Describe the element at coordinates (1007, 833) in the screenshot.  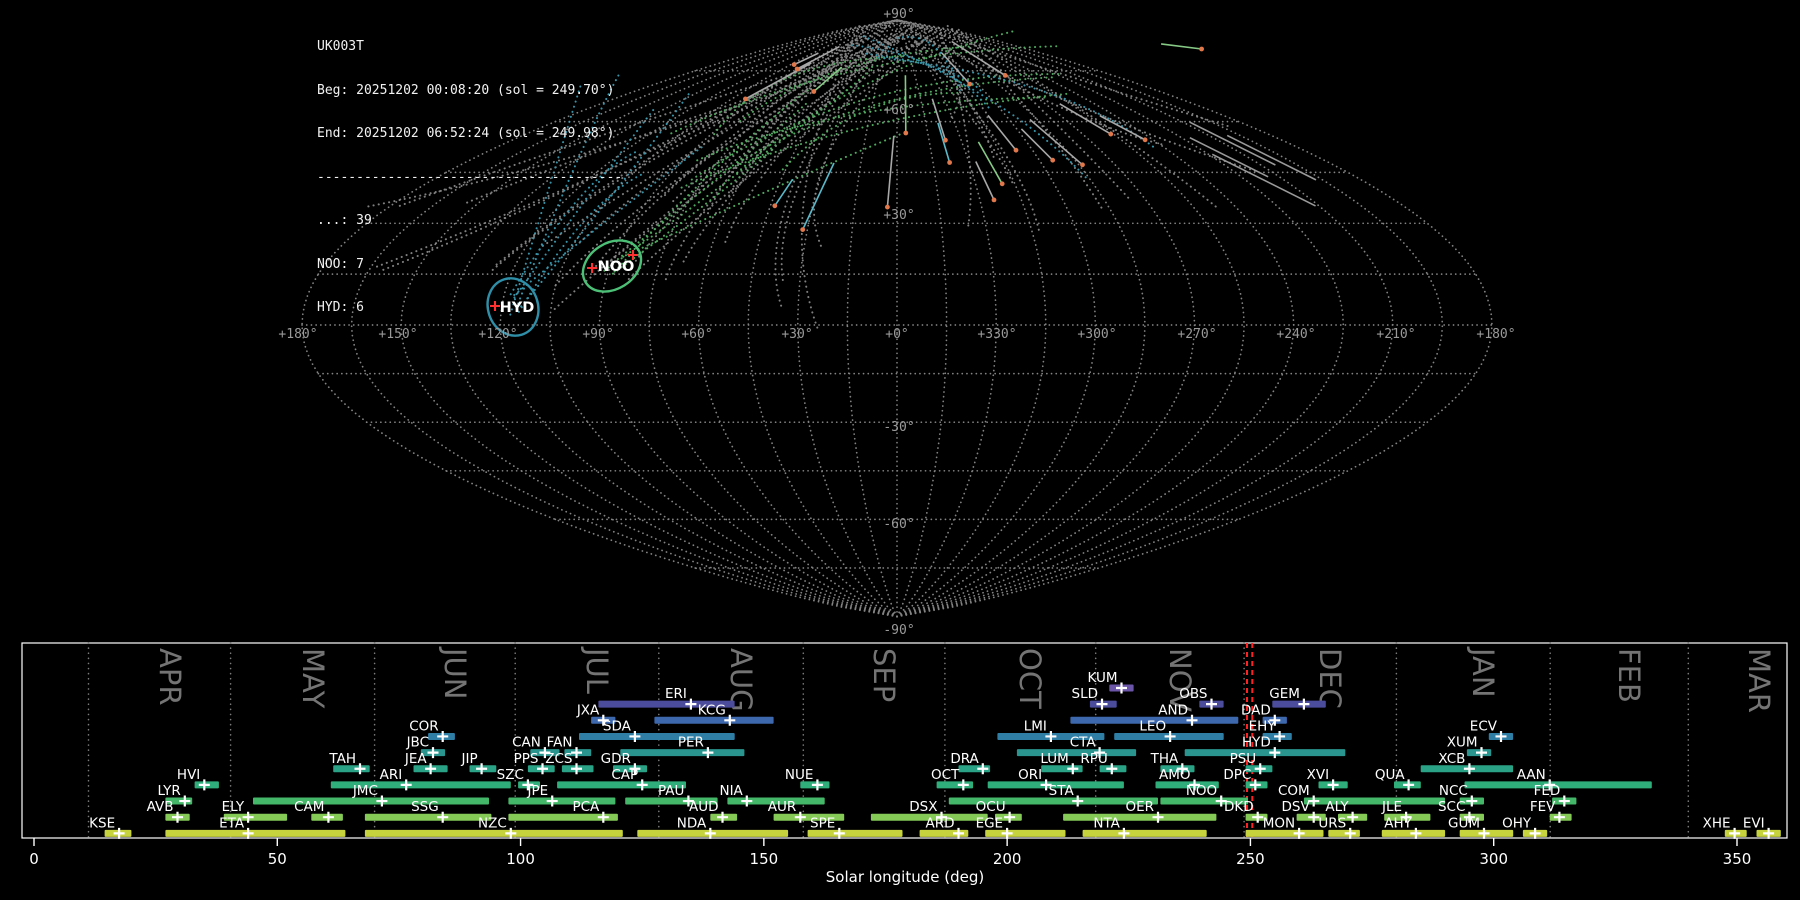
I see `shower-peak-marker-EGE` at that location.